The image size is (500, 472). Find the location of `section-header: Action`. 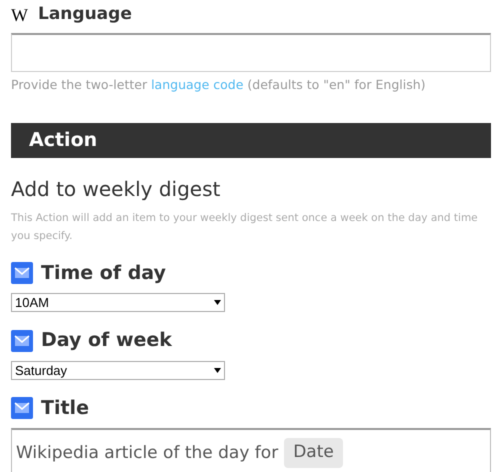

section-header: Action is located at coordinates (251, 140).